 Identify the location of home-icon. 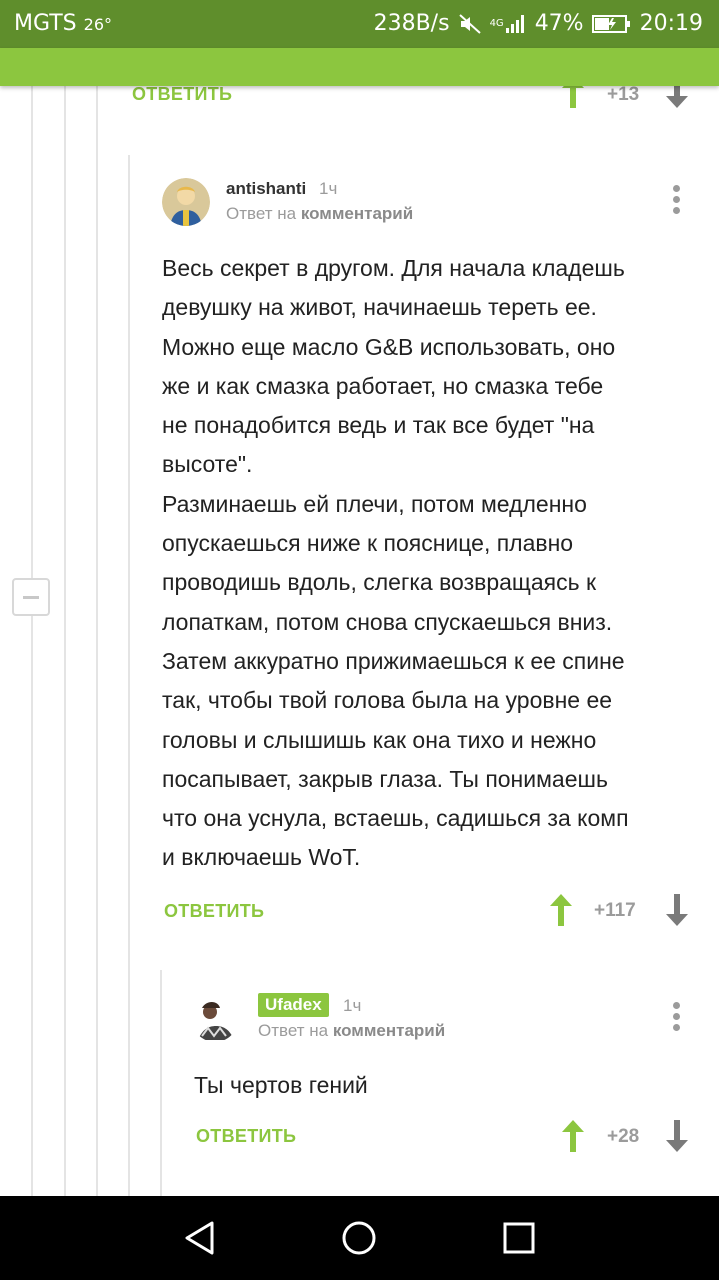
(359, 1238).